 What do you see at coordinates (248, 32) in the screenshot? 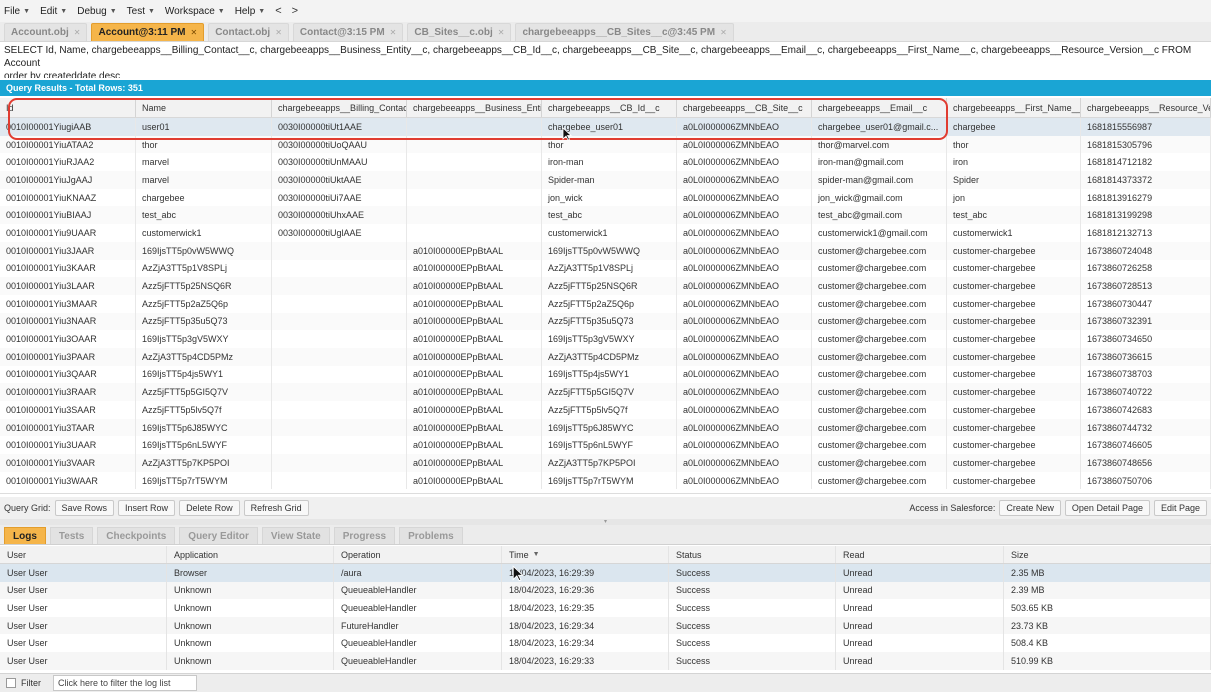
I see `tab-contact-obj: Contact.obj ✕` at bounding box center [248, 32].